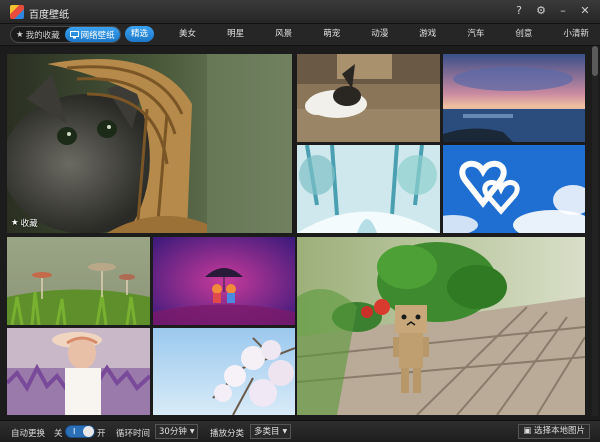 This screenshot has height=442, width=600. I want to click on wallpaper-thumb-hearts, so click(514, 189).